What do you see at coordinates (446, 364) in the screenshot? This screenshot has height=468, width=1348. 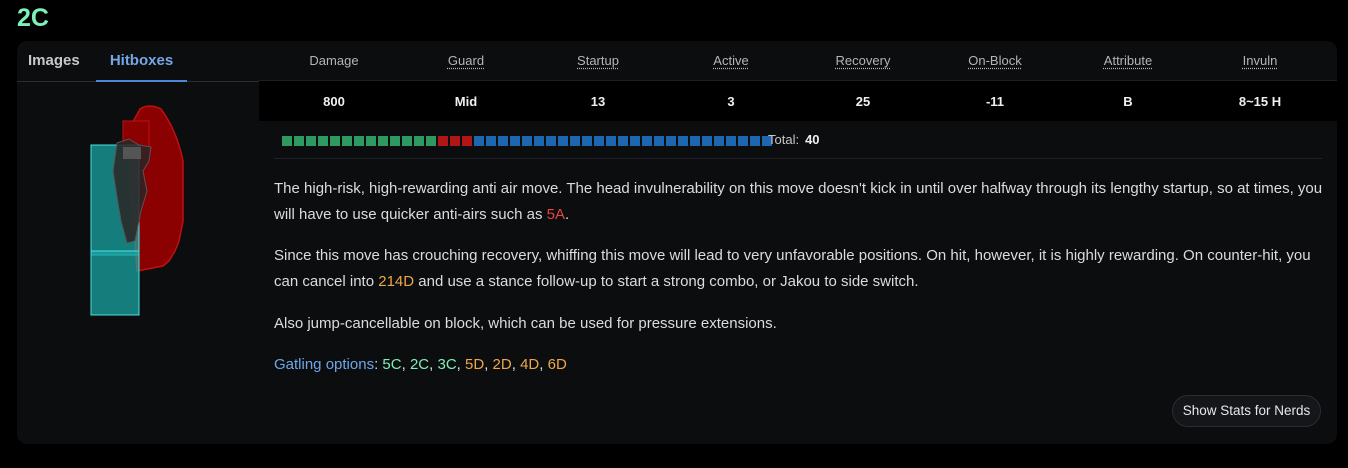 I see `gatling-option-3c: 3C` at bounding box center [446, 364].